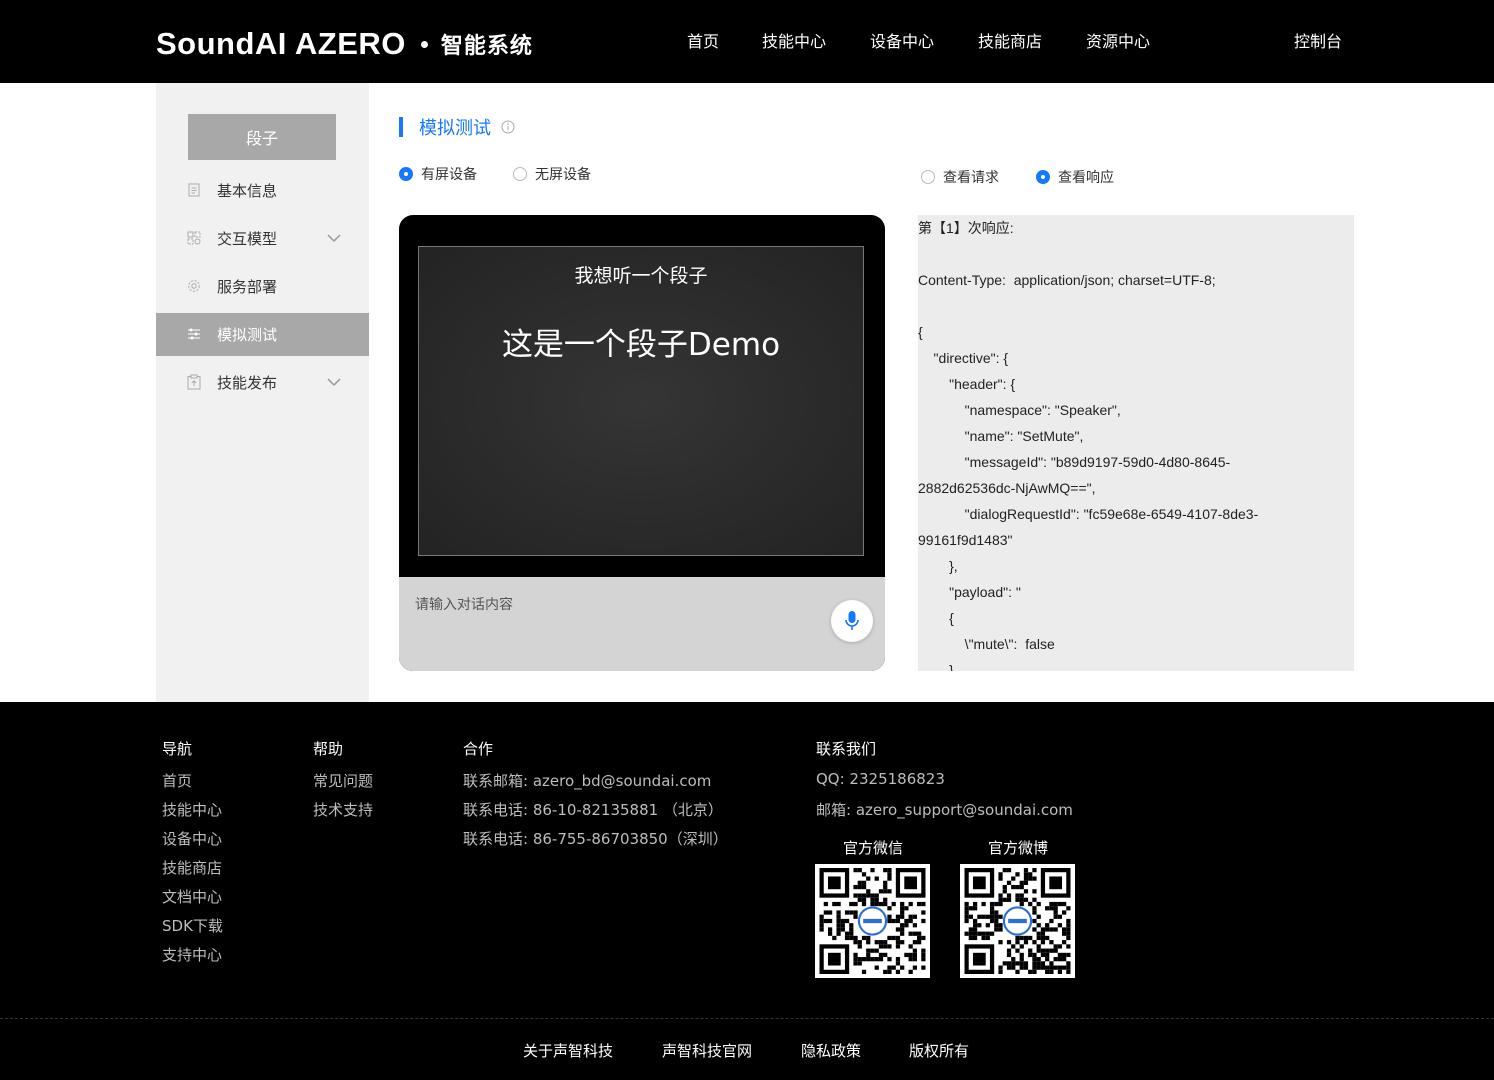 This screenshot has height=1080, width=1494. I want to click on radio-view-response: 查看响应, so click(1075, 177).